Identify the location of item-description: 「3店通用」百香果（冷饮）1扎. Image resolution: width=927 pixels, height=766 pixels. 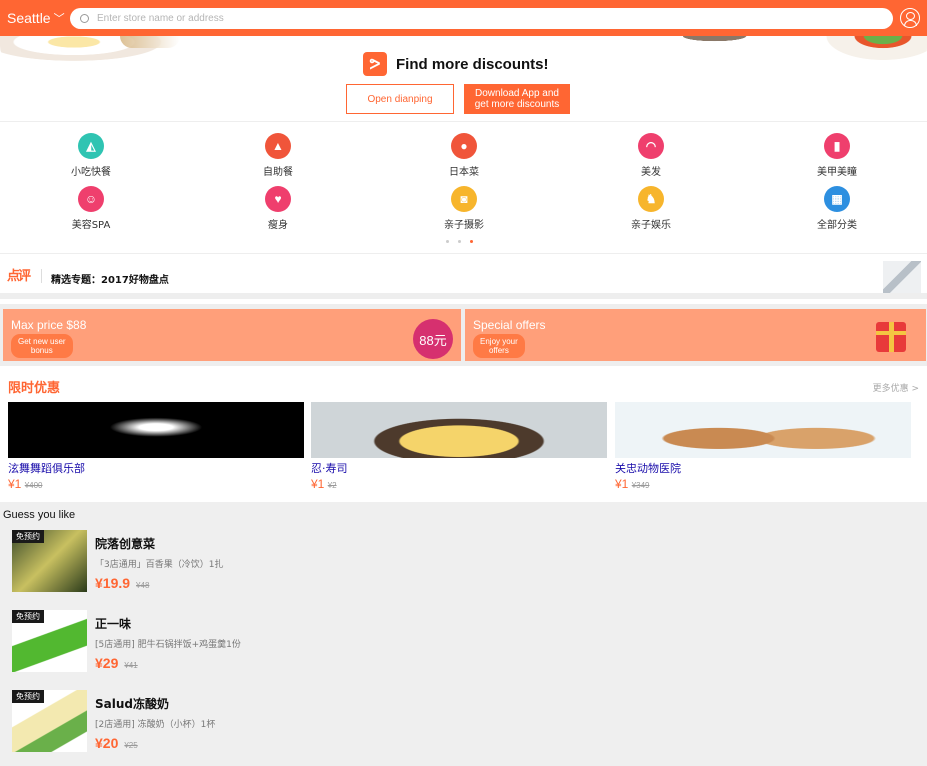
(159, 565).